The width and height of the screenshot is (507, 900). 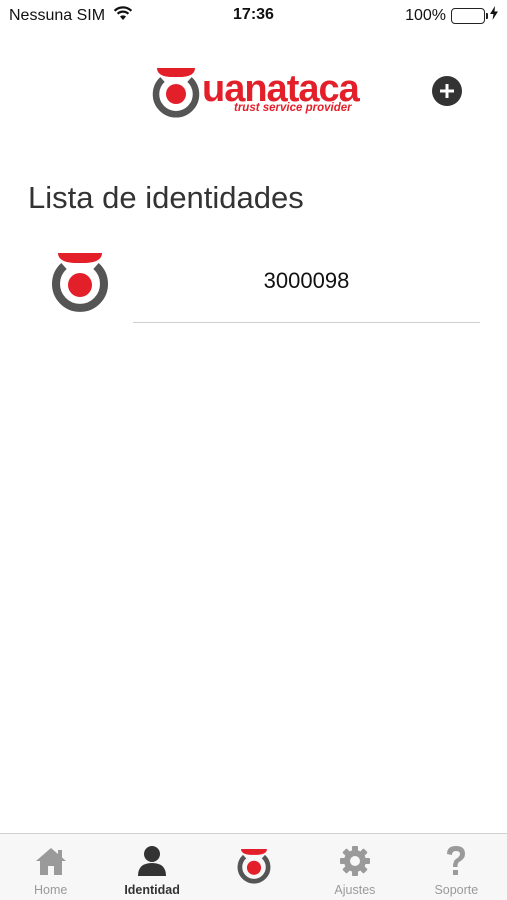 I want to click on charging-icon, so click(x=494, y=15).